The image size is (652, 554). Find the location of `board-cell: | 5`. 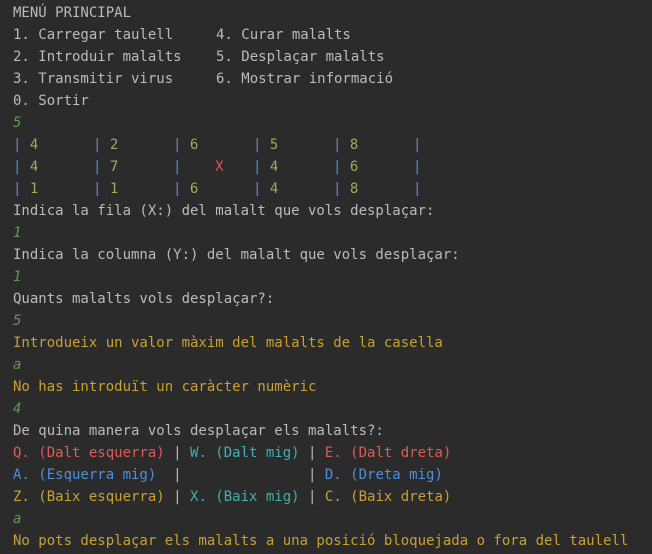

board-cell: | 5 is located at coordinates (266, 145).